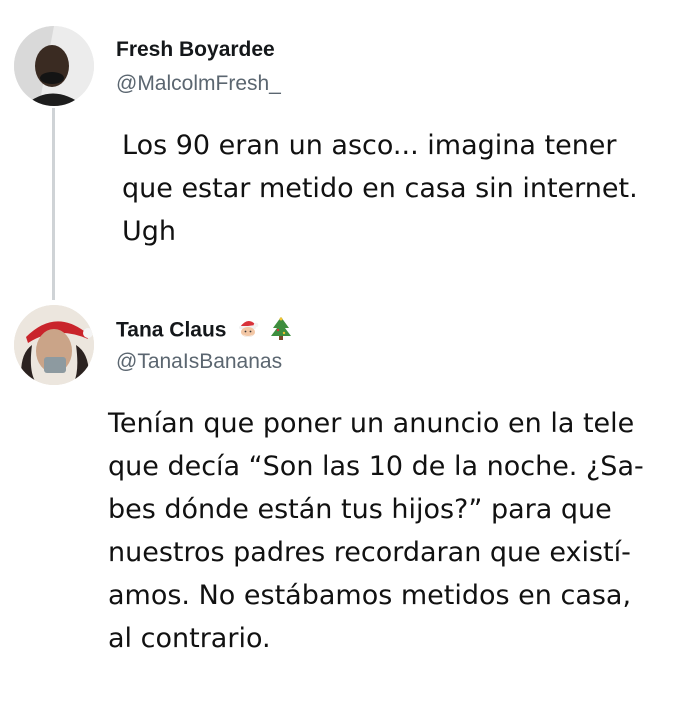 The height and width of the screenshot is (710, 700). I want to click on user-handle: @TanaIsBananas, so click(199, 362).